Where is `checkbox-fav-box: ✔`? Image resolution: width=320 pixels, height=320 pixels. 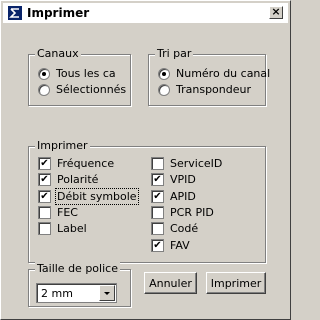 checkbox-fav-box: ✔ is located at coordinates (157, 245).